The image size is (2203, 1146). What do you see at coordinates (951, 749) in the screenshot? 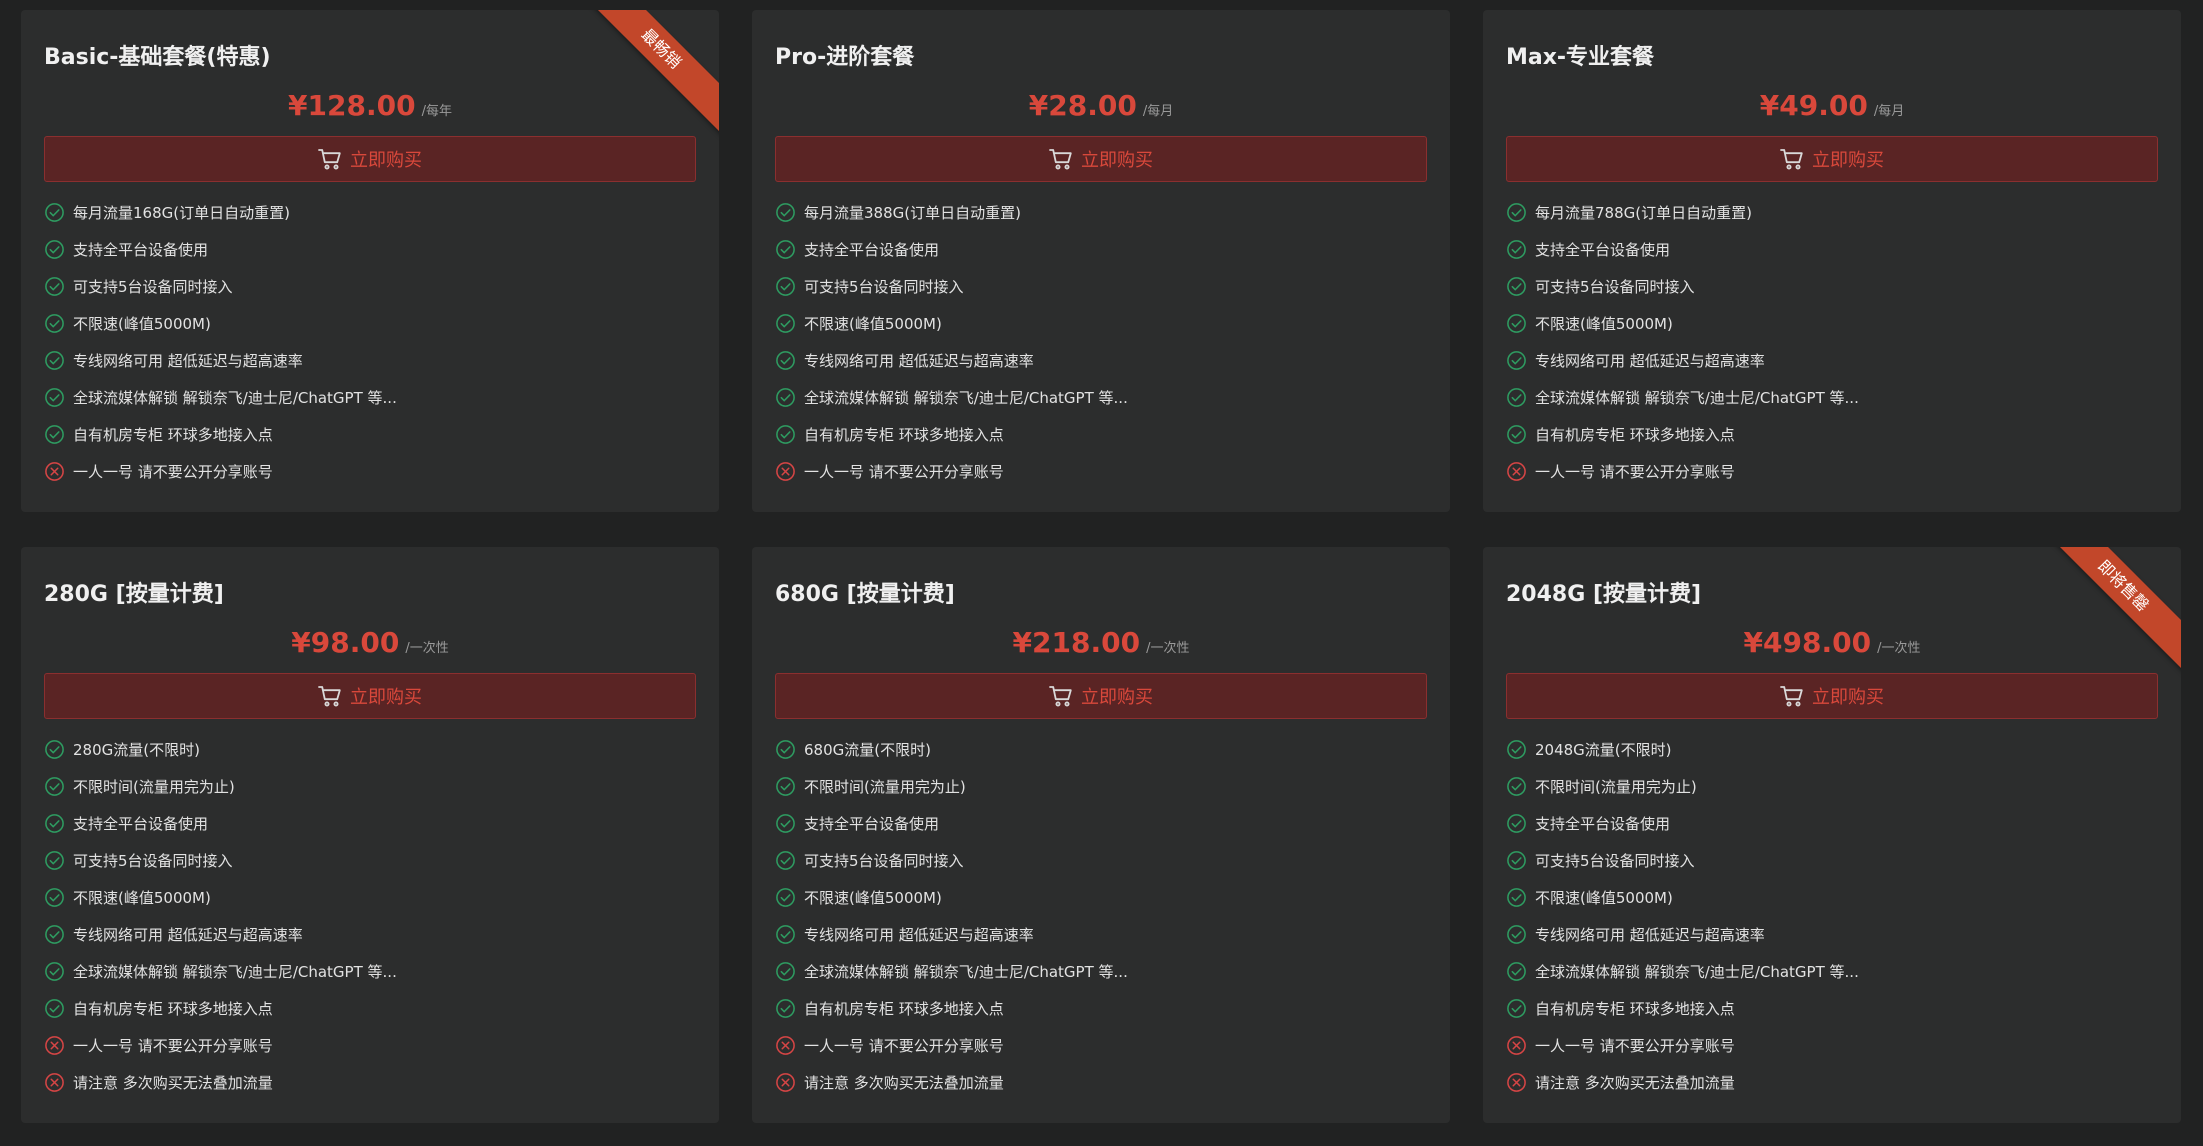
I see `feature-item: 680G流量(不限时)` at bounding box center [951, 749].